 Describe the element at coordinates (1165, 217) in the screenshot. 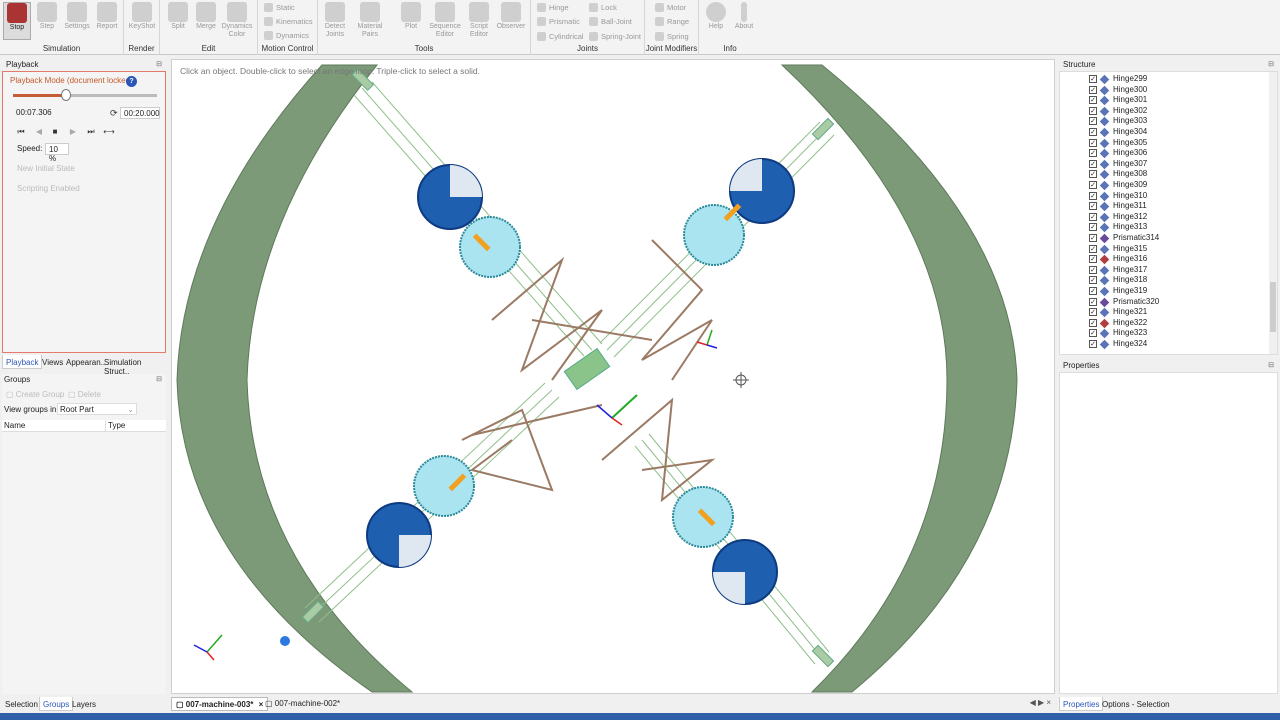

I see `tree-item: ✓ Hinge312` at that location.